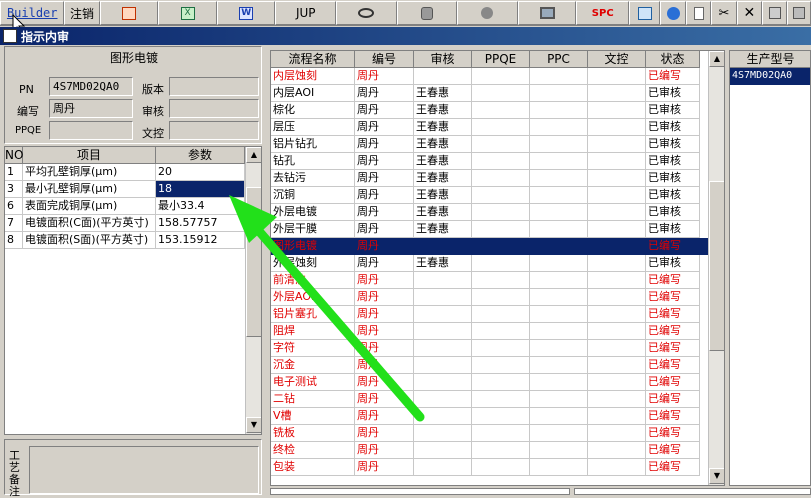 The height and width of the screenshot is (498, 811). Describe the element at coordinates (770, 76) in the screenshot. I see `model-row: 4S7MD02QA0` at that location.